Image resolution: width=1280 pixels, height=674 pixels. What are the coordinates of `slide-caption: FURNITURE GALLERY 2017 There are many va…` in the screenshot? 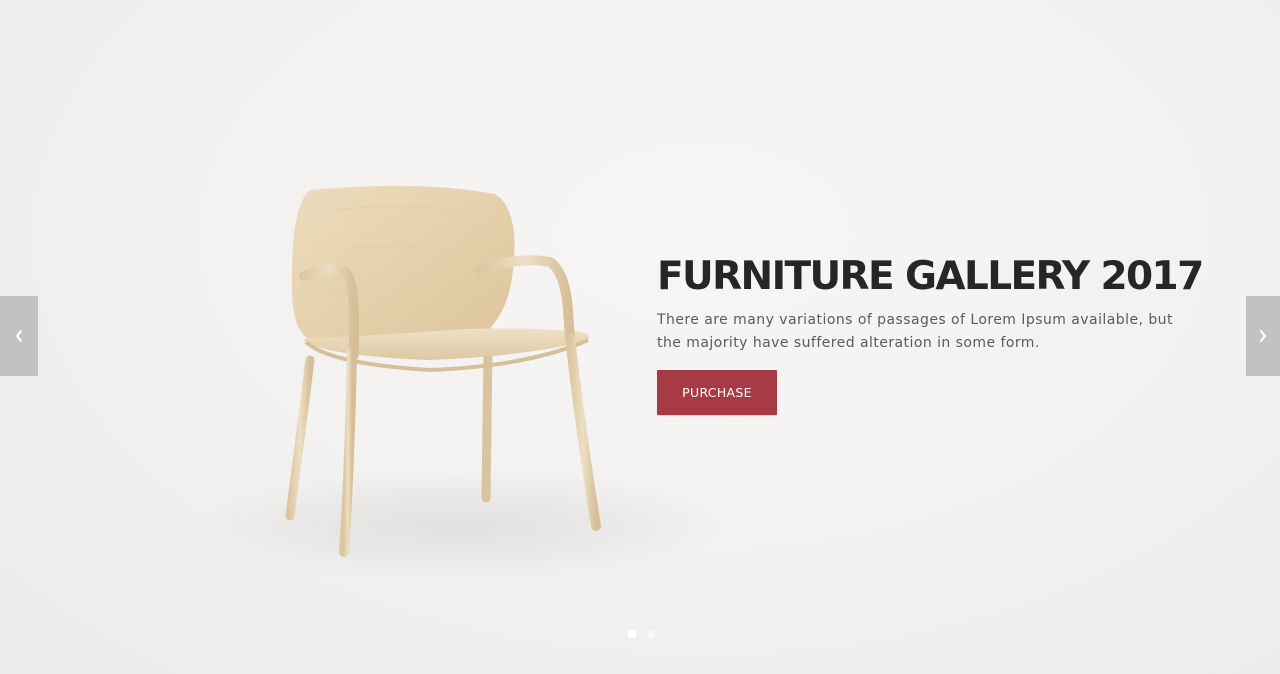 It's located at (937, 334).